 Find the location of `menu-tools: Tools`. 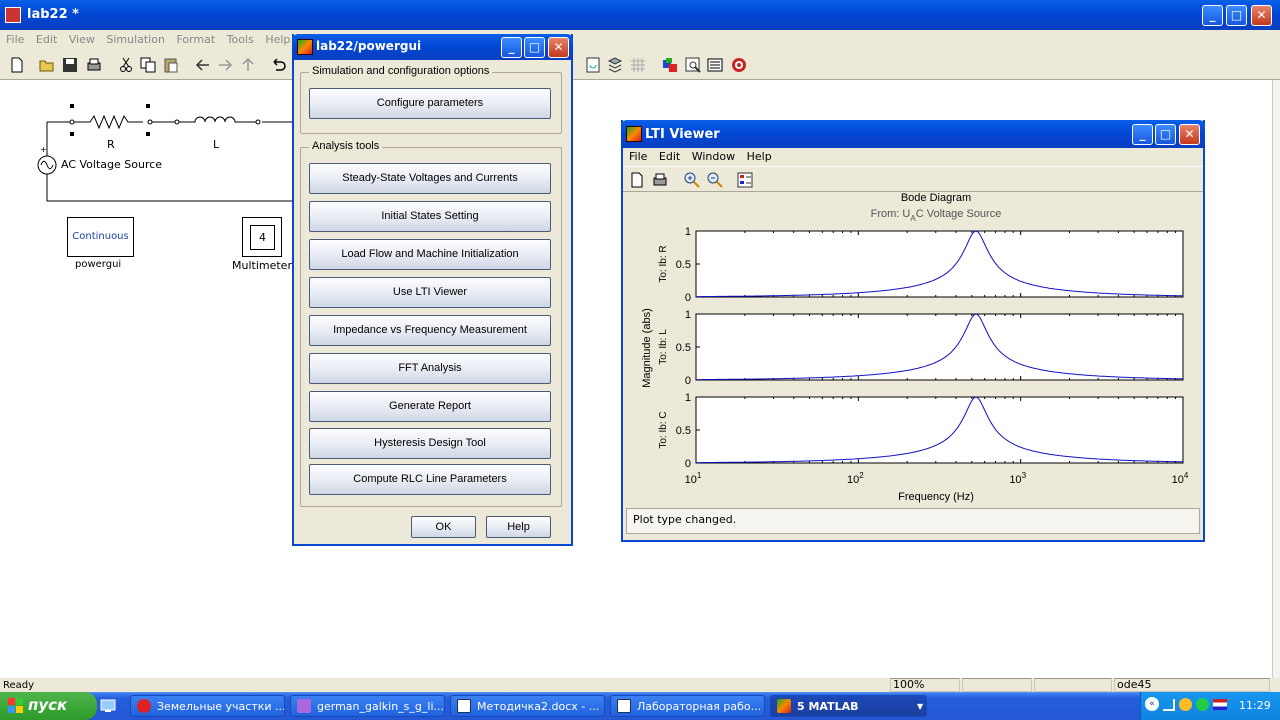

menu-tools: Tools is located at coordinates (240, 39).